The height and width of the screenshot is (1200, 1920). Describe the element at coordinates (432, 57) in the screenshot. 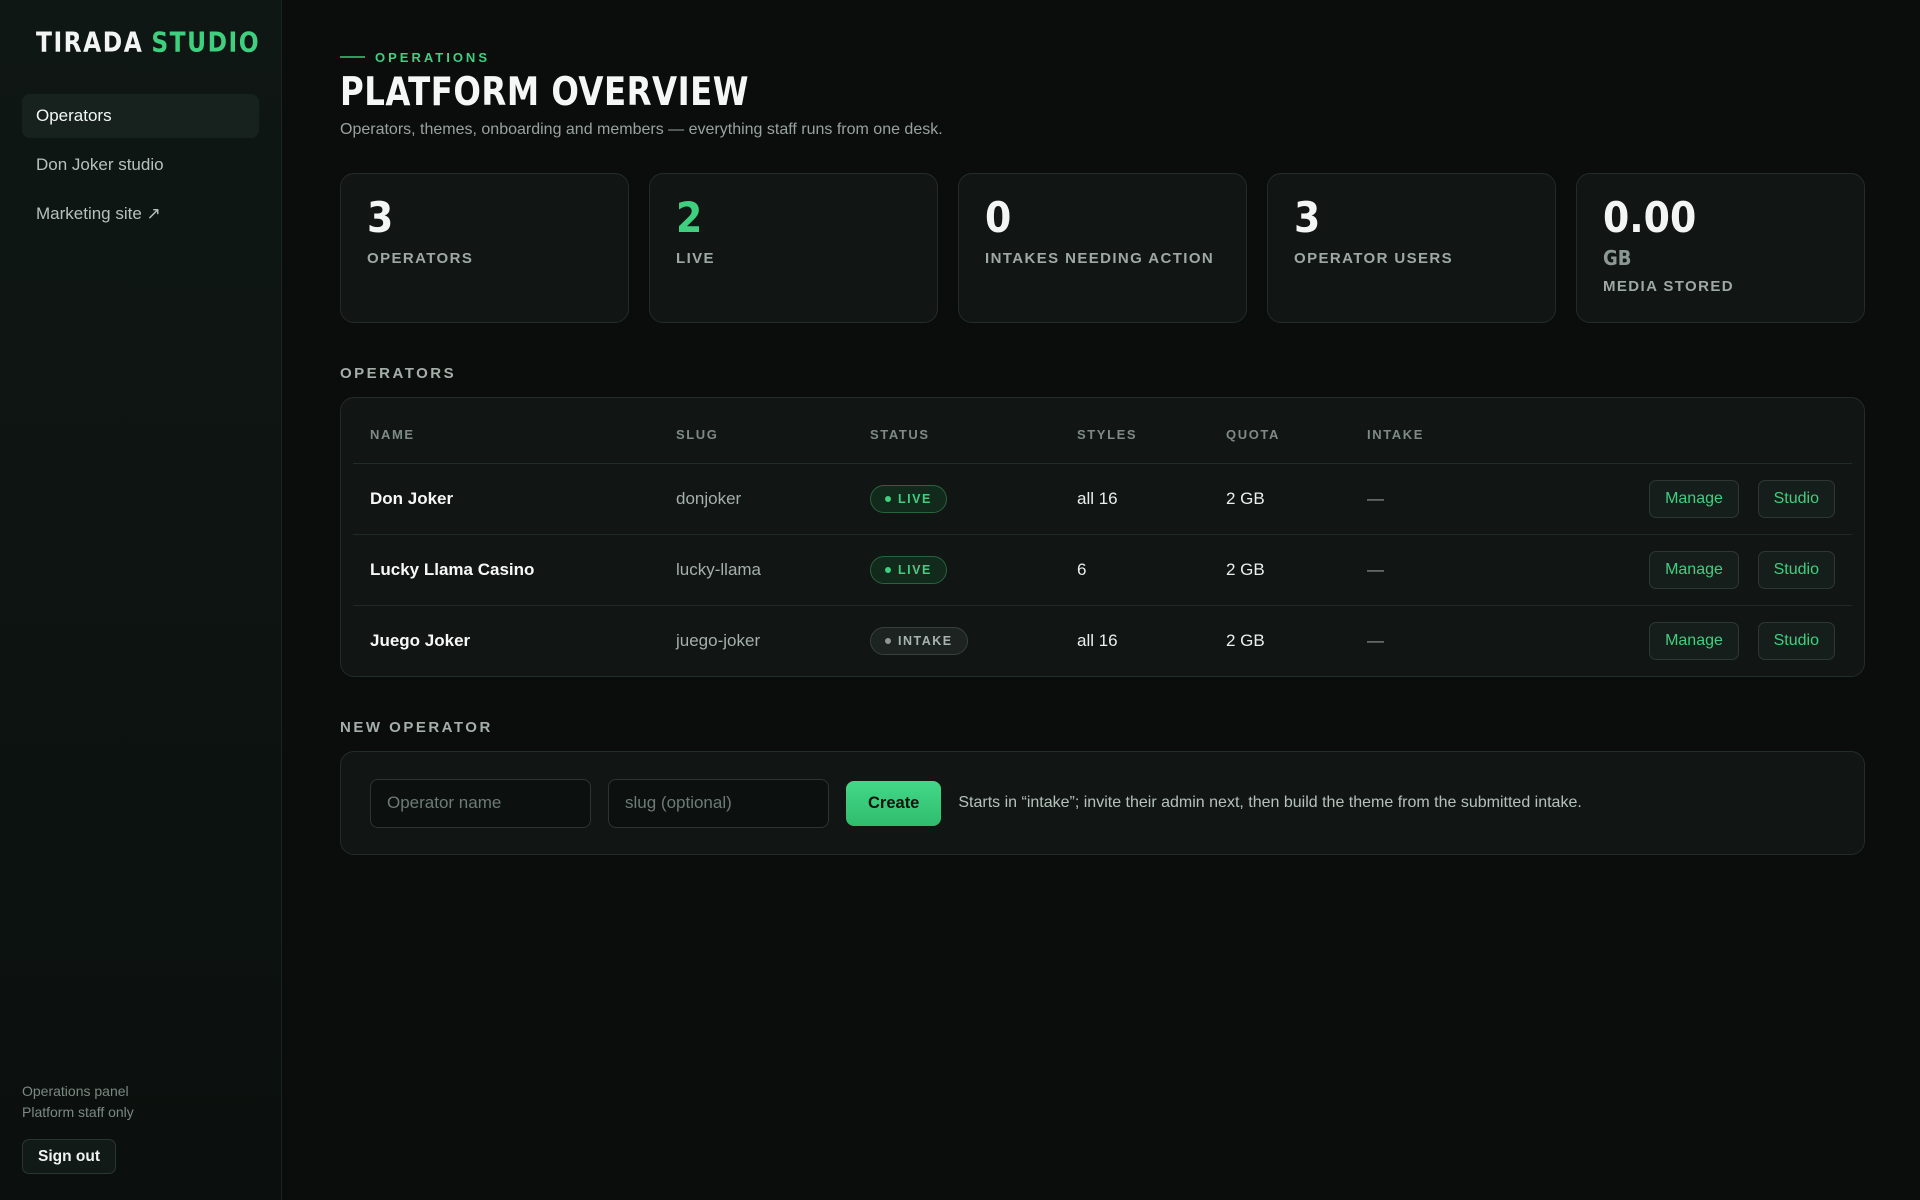

I see `eyebrow-label: OPERATIONS` at that location.